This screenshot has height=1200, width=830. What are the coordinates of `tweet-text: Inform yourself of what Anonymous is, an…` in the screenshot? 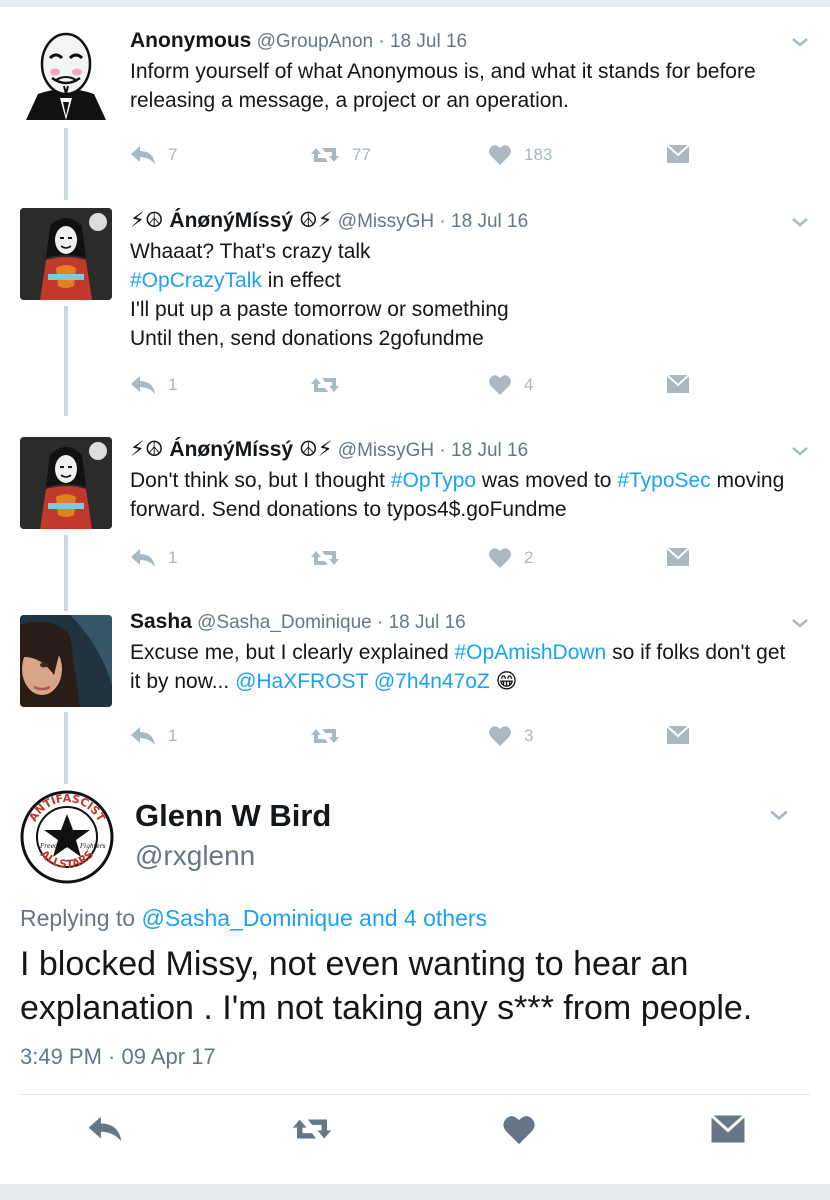 It's located at (460, 86).